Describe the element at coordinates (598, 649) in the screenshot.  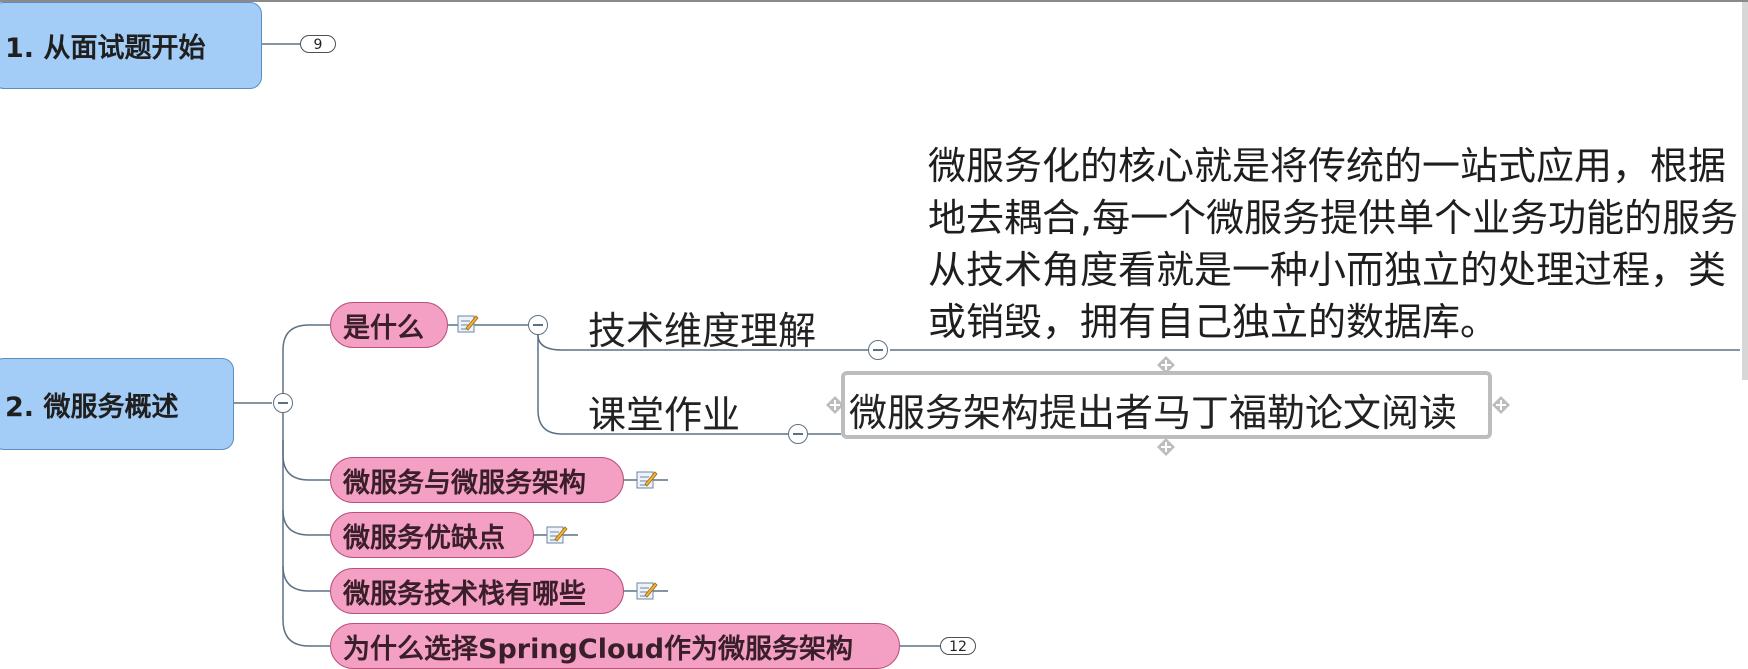
I see `subtopic-label: 为什么选择SpringCloud作为微服务架构` at that location.